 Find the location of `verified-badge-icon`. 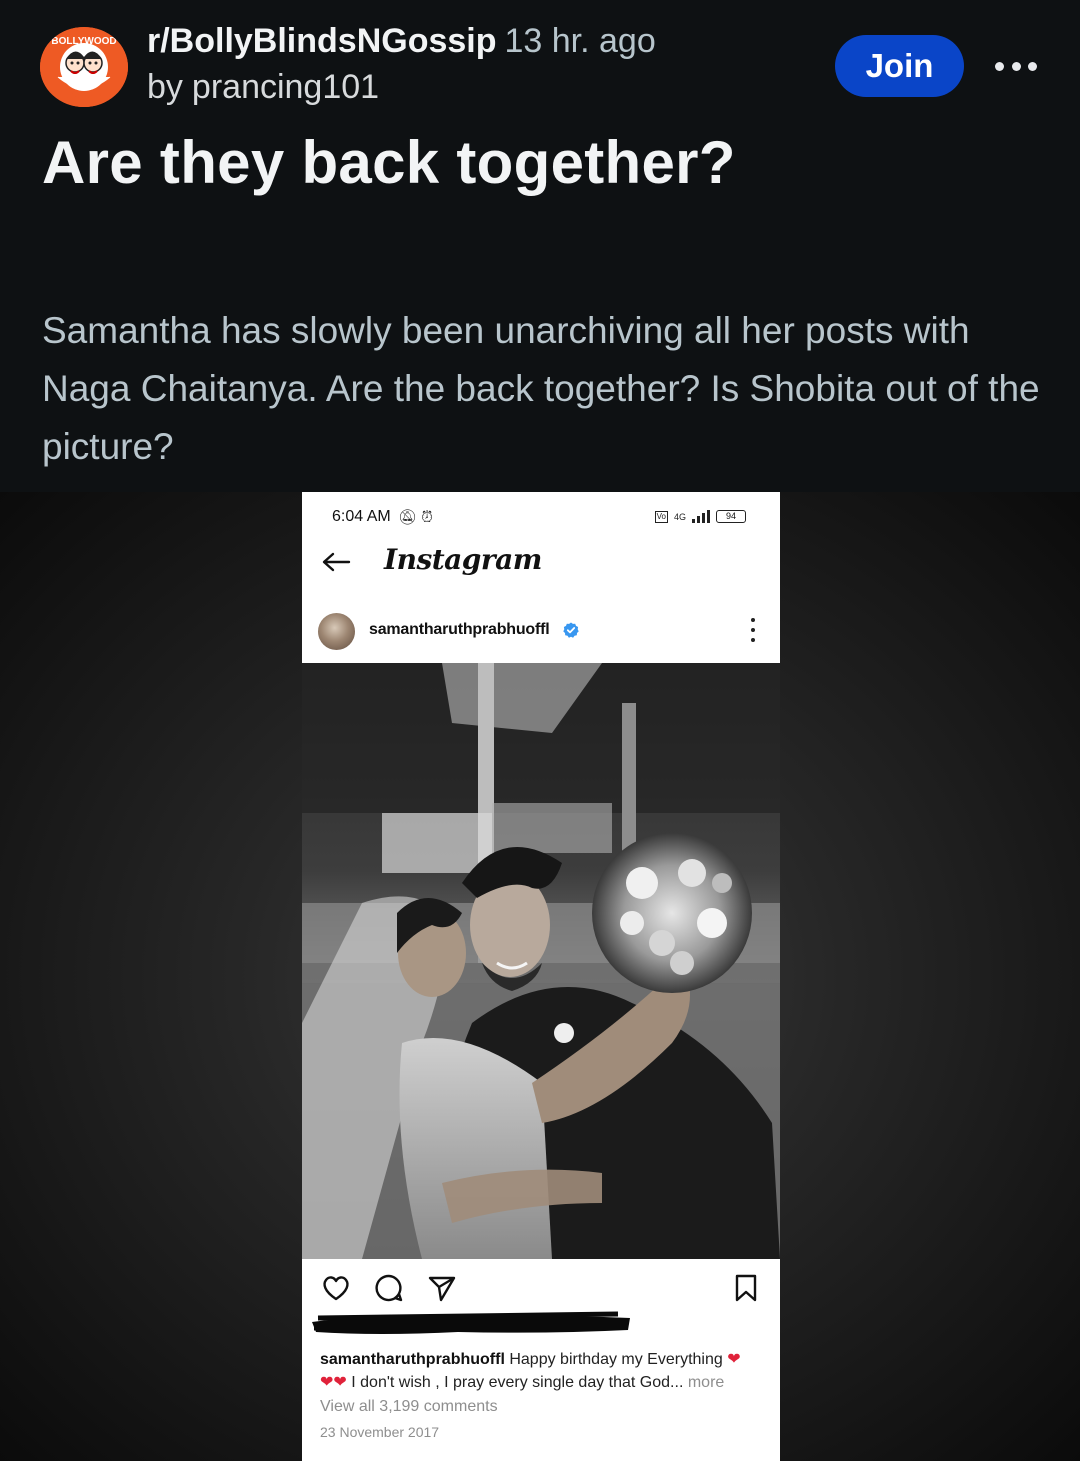

verified-badge-icon is located at coordinates (571, 630).